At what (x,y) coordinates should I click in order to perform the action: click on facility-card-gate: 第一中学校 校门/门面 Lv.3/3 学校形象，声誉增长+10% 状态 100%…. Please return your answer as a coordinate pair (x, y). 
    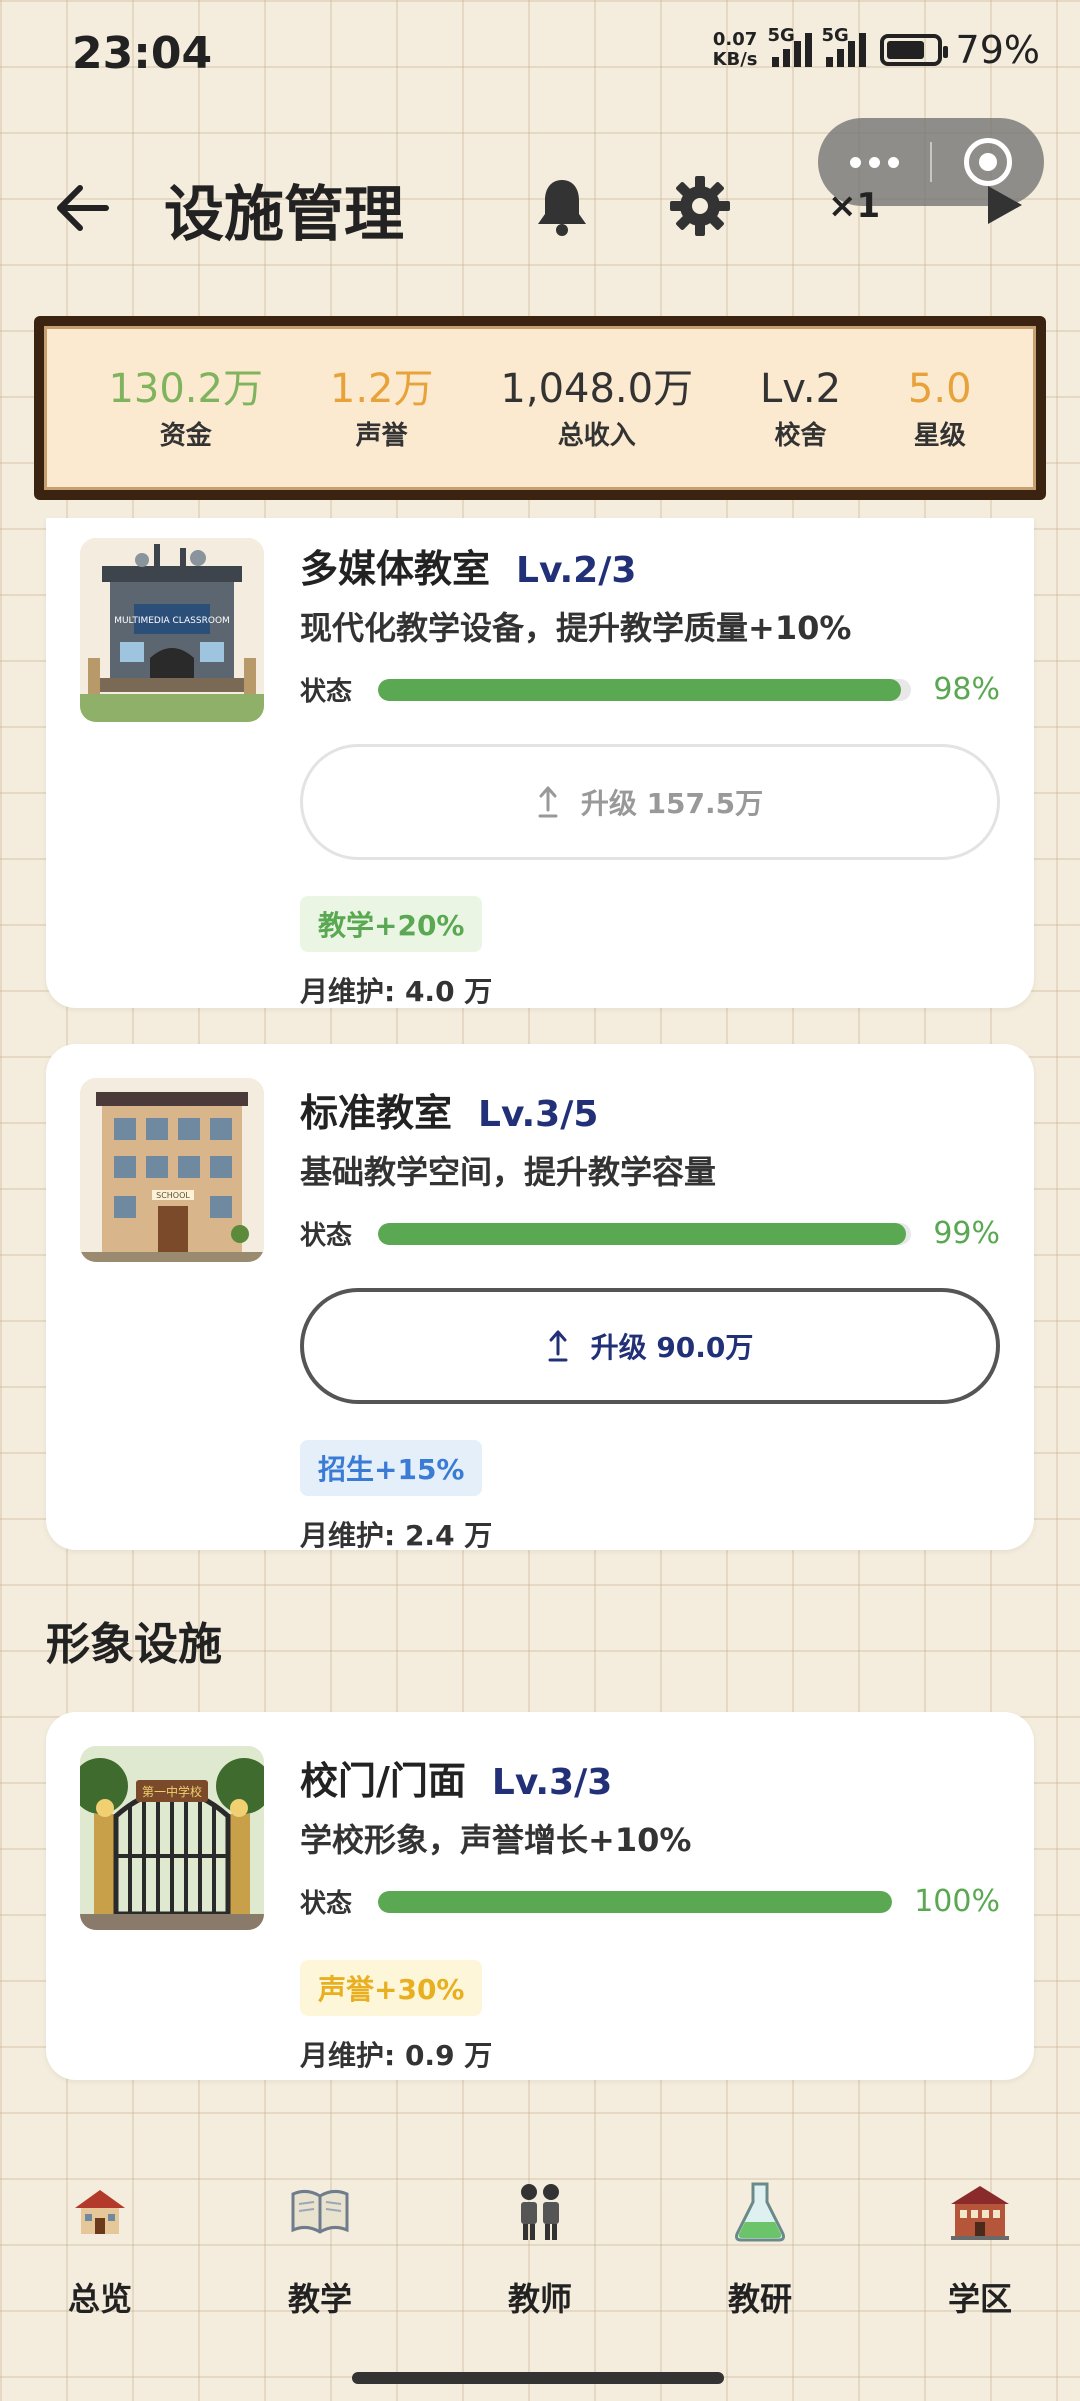
    Looking at the image, I should click on (540, 1896).